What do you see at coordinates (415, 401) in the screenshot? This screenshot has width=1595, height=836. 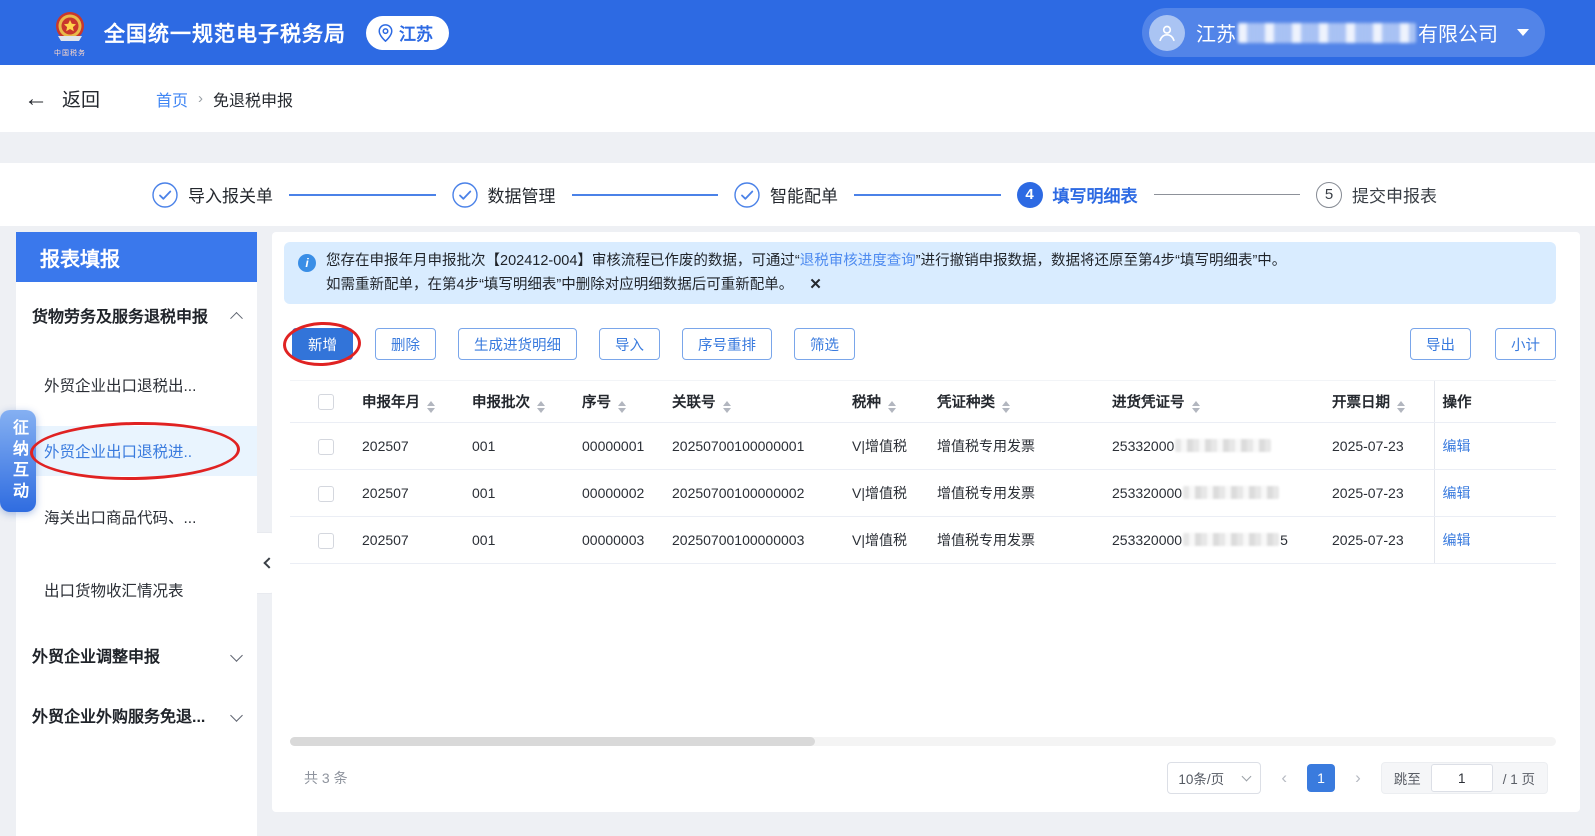 I see `column-header-period: 申报年月` at bounding box center [415, 401].